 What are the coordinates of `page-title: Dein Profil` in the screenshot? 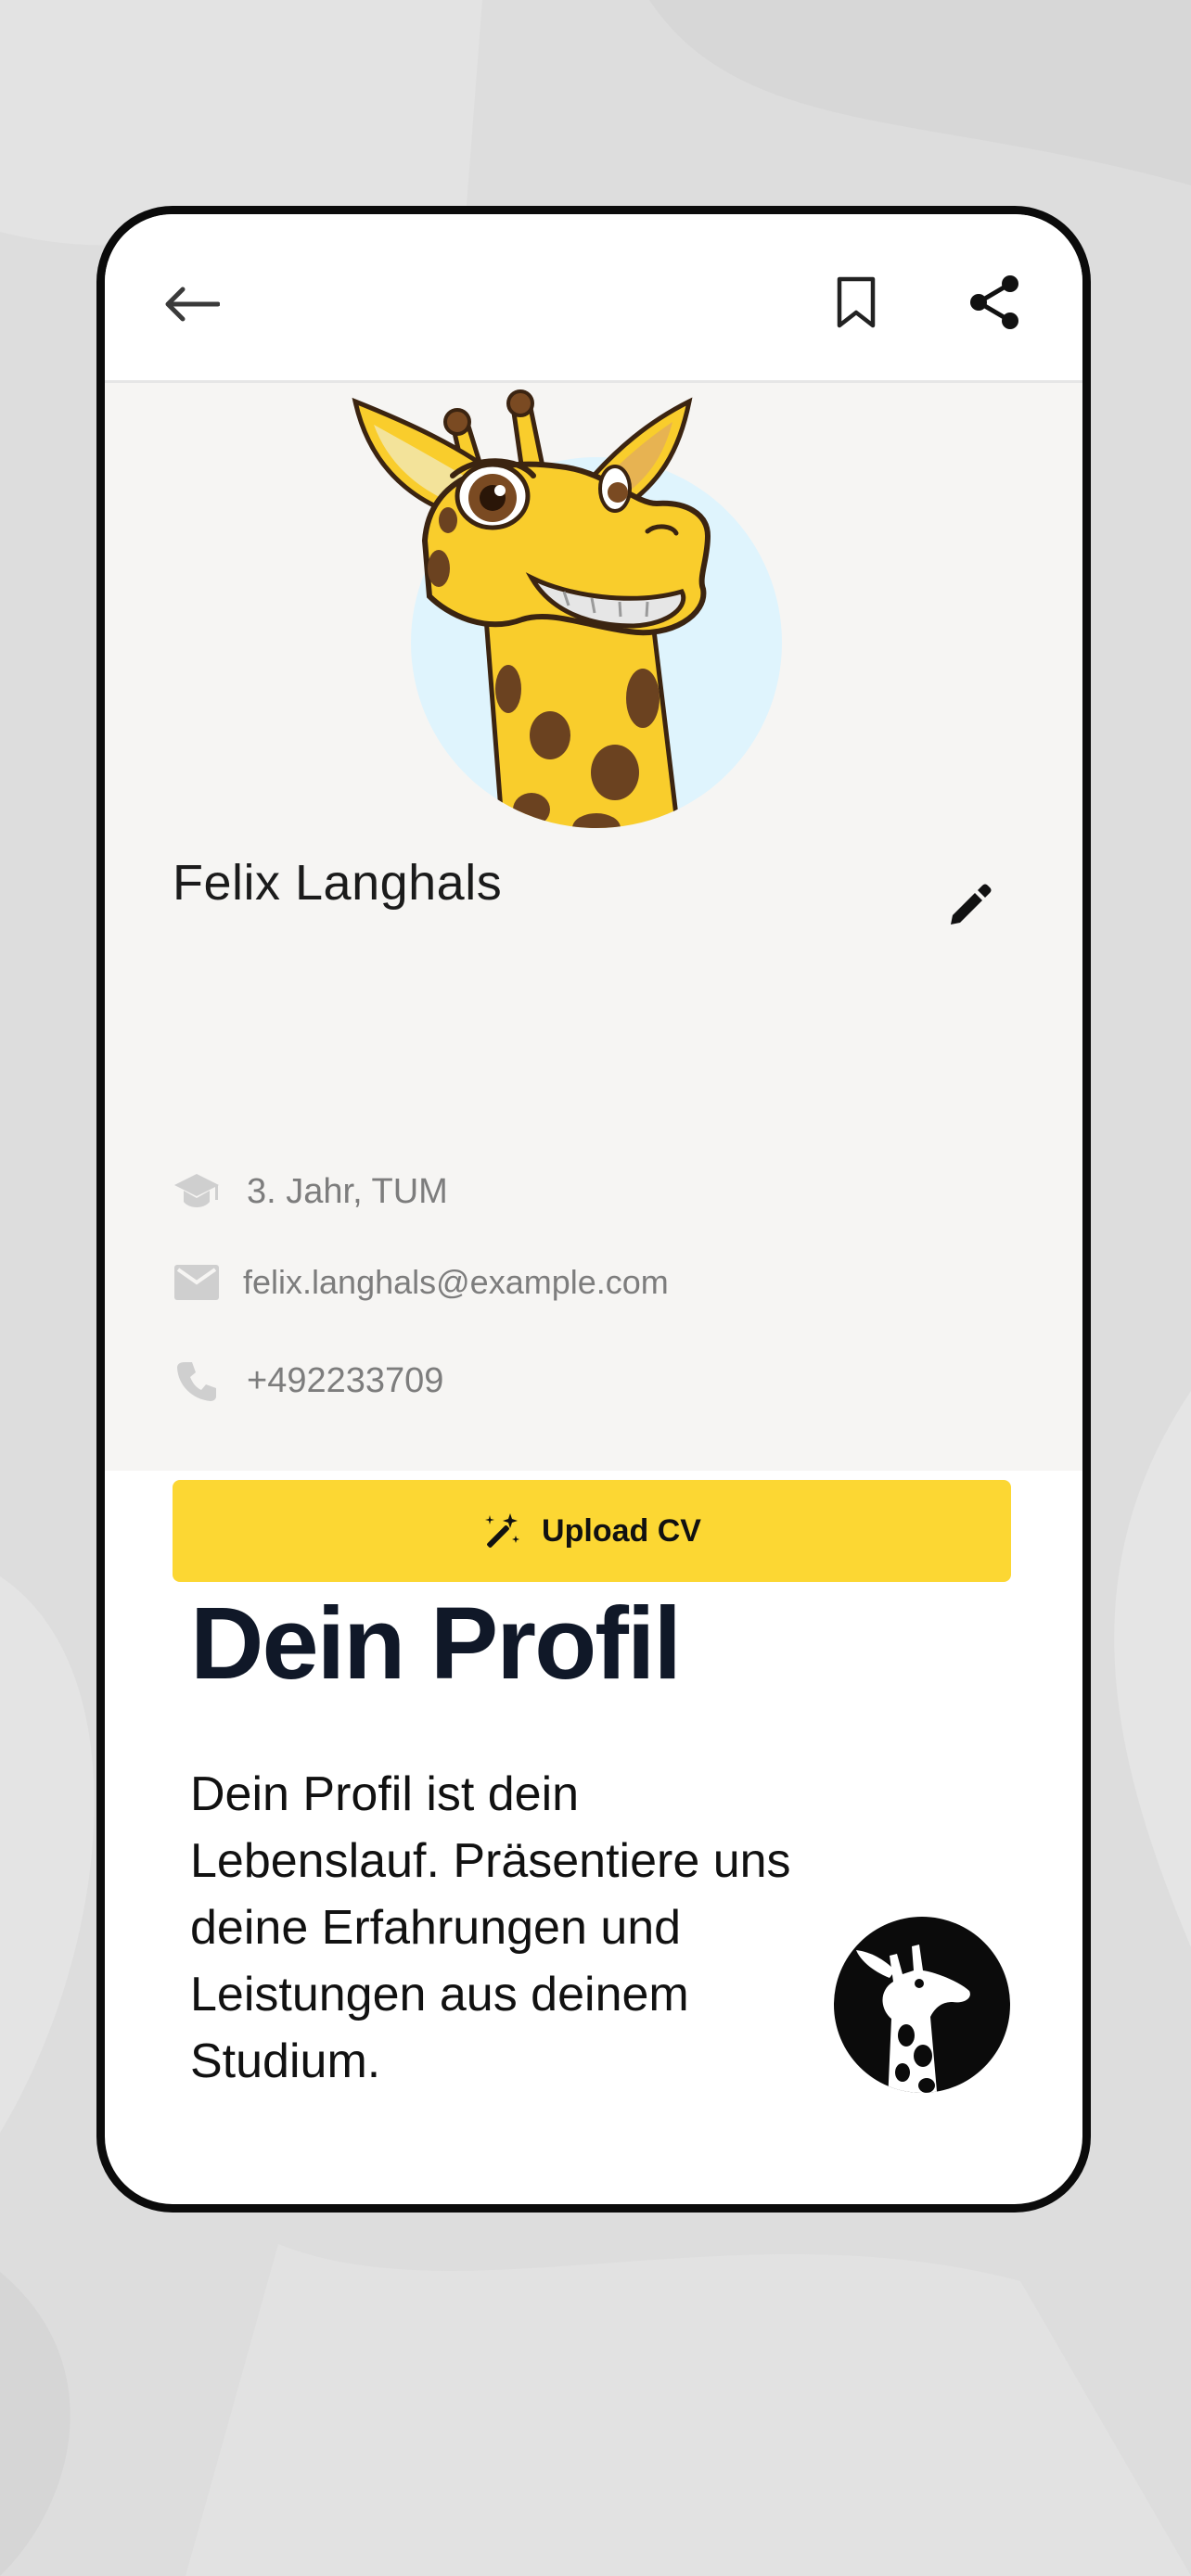 It's located at (436, 1644).